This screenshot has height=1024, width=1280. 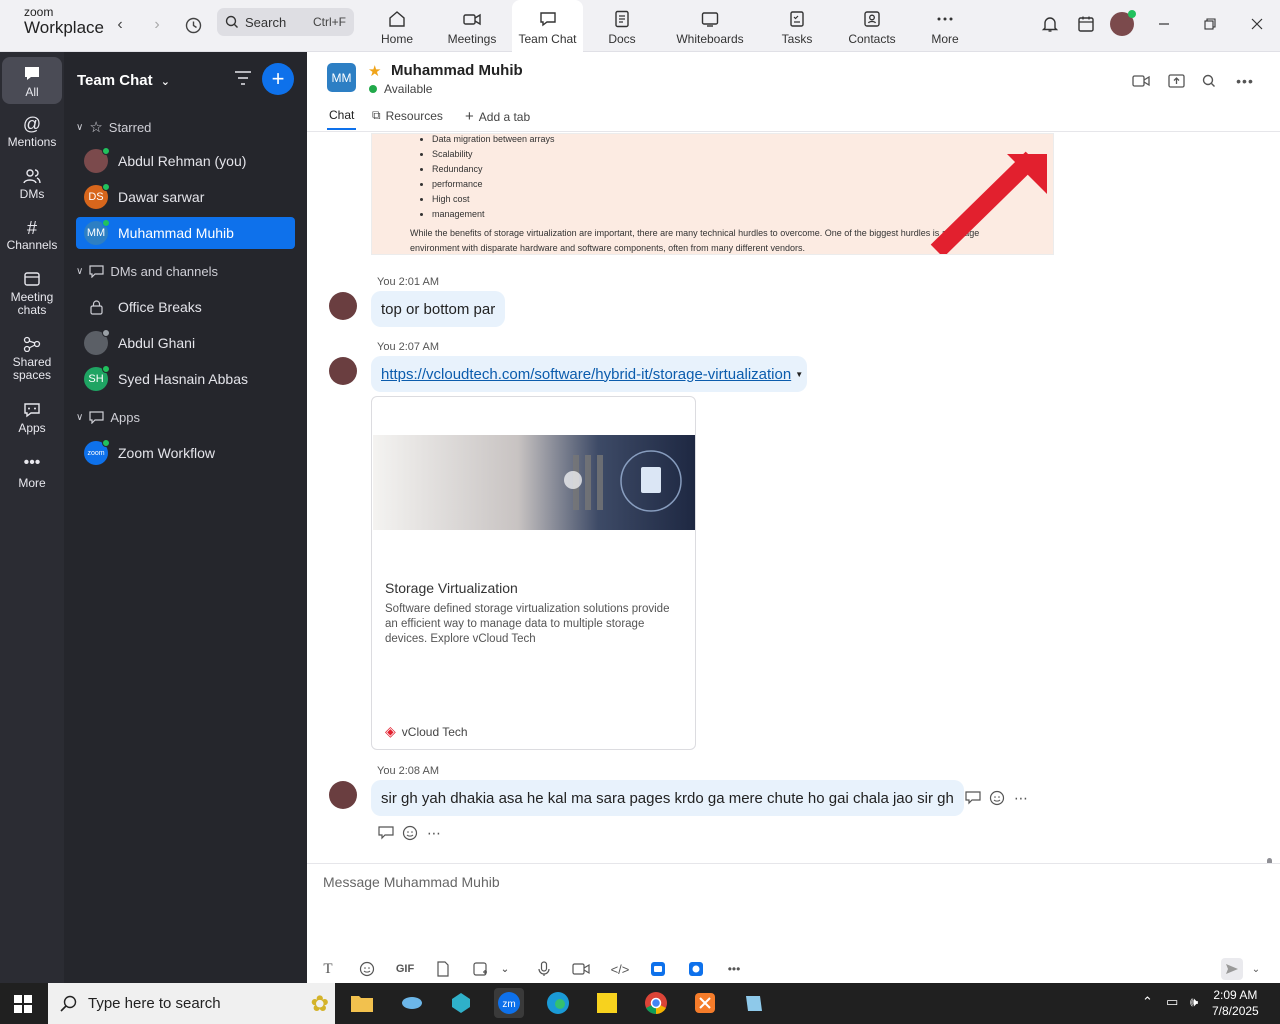 What do you see at coordinates (1164, 24) in the screenshot?
I see `minimize-icon` at bounding box center [1164, 24].